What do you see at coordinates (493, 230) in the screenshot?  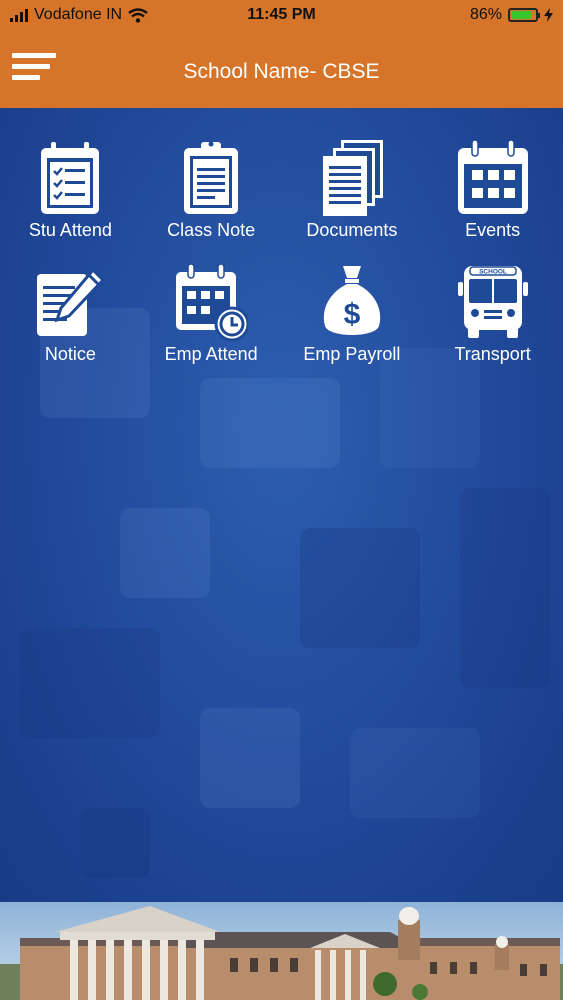 I see `tile-label: Events` at bounding box center [493, 230].